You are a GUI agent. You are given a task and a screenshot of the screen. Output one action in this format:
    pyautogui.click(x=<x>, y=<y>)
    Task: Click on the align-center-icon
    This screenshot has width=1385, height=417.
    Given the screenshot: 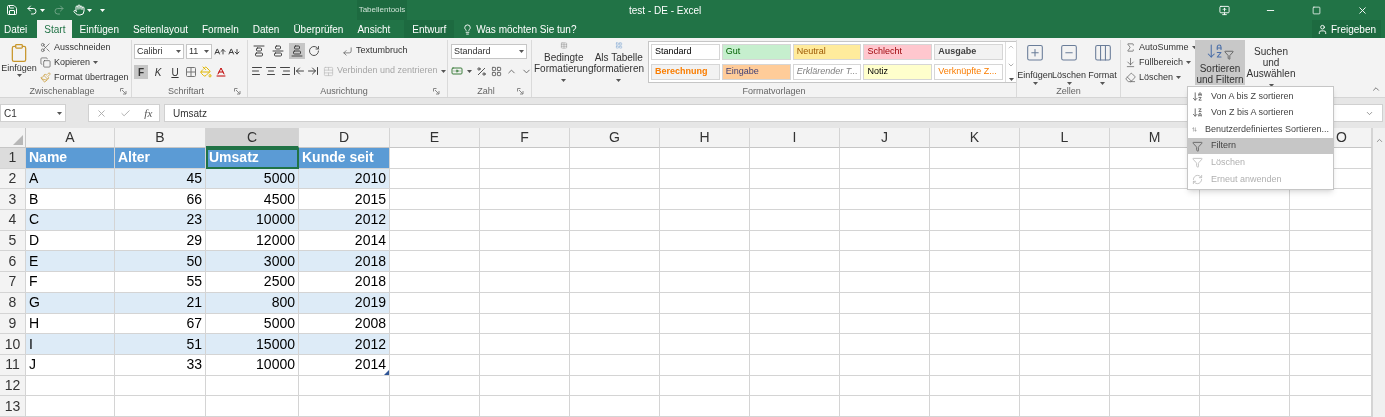 What is the action you would take?
    pyautogui.click(x=271, y=71)
    